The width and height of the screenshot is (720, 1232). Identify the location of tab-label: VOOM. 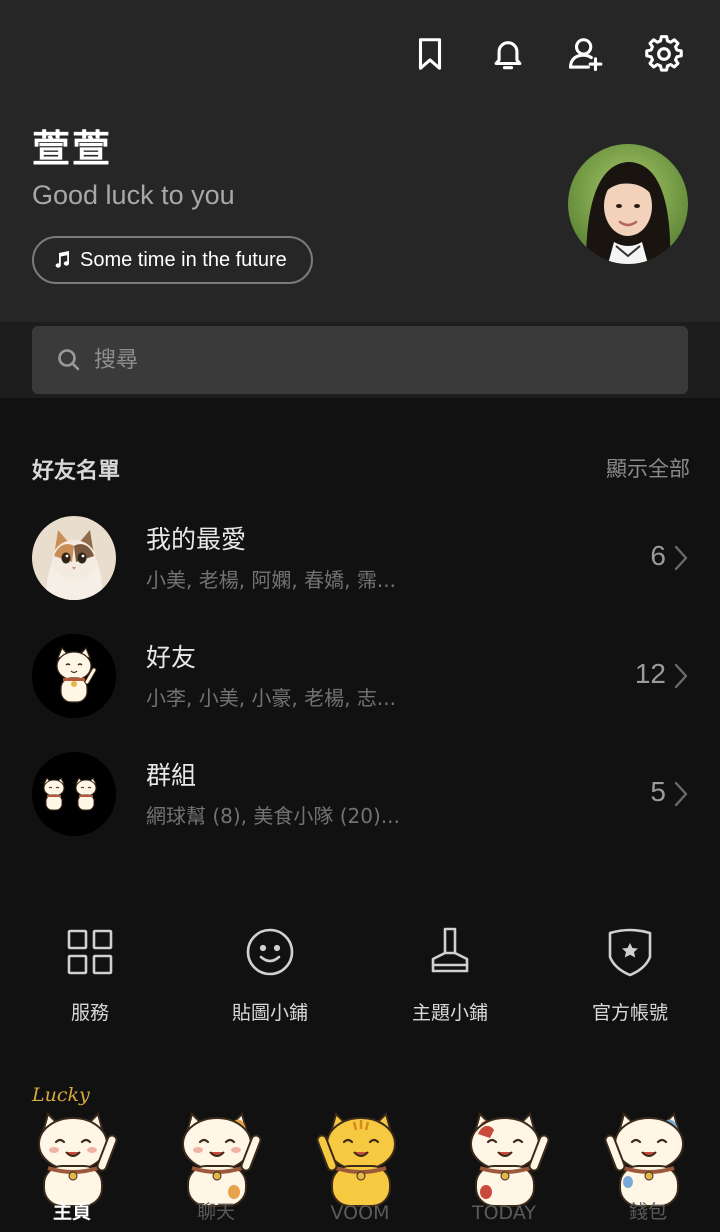
(360, 1213).